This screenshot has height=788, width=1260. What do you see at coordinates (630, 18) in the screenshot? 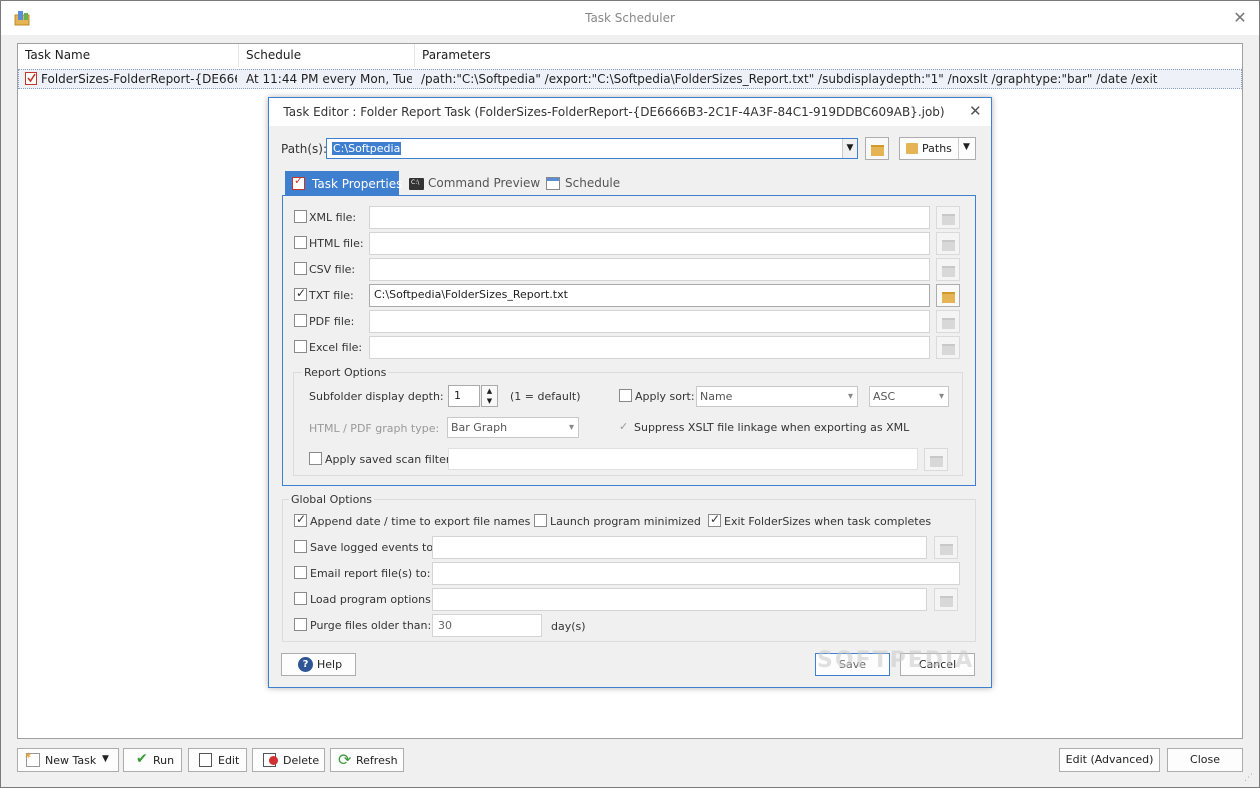
I see `window-title: Task Scheduler` at bounding box center [630, 18].